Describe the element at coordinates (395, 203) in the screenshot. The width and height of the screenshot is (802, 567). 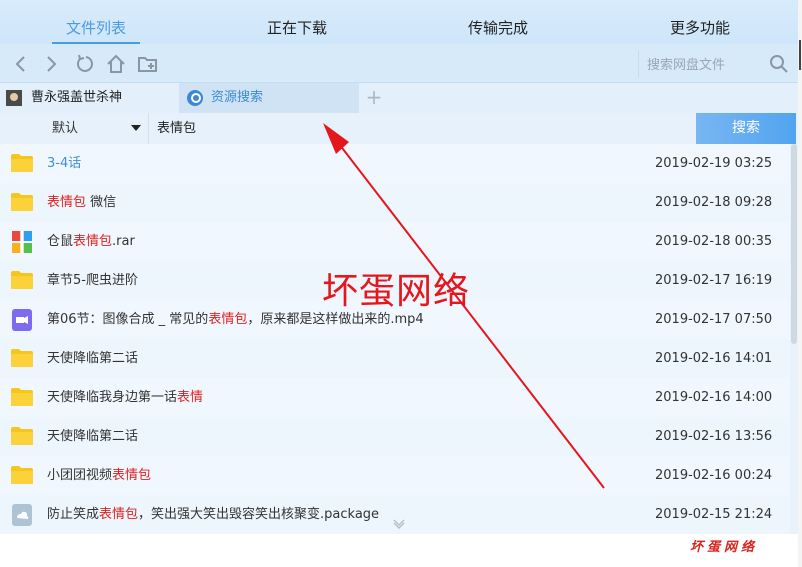
I see `table-row: 表情包 微信 2019-02-18 09:28` at that location.